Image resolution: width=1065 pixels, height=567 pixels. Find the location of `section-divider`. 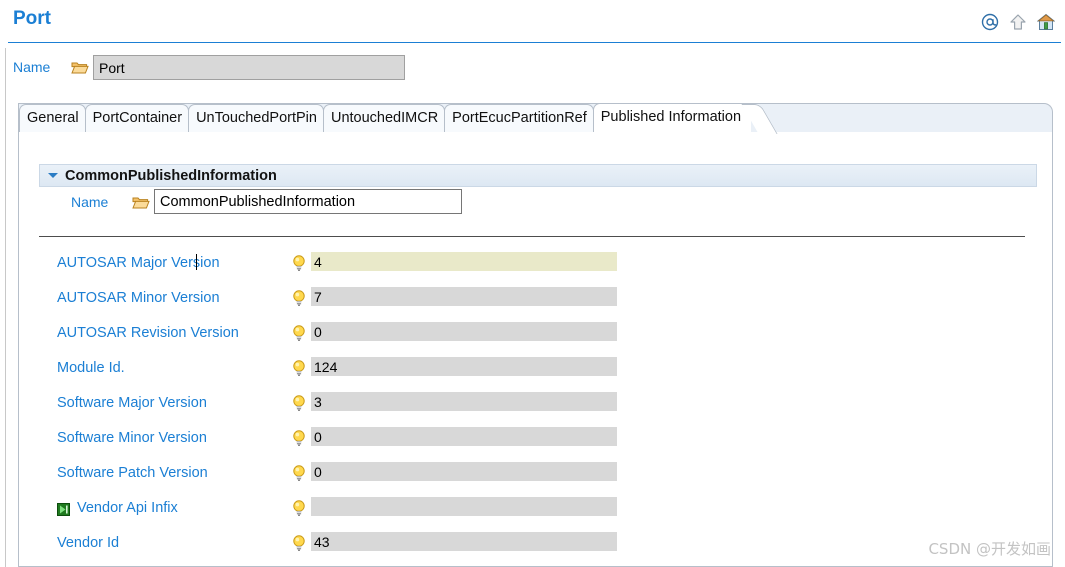

section-divider is located at coordinates (532, 236).